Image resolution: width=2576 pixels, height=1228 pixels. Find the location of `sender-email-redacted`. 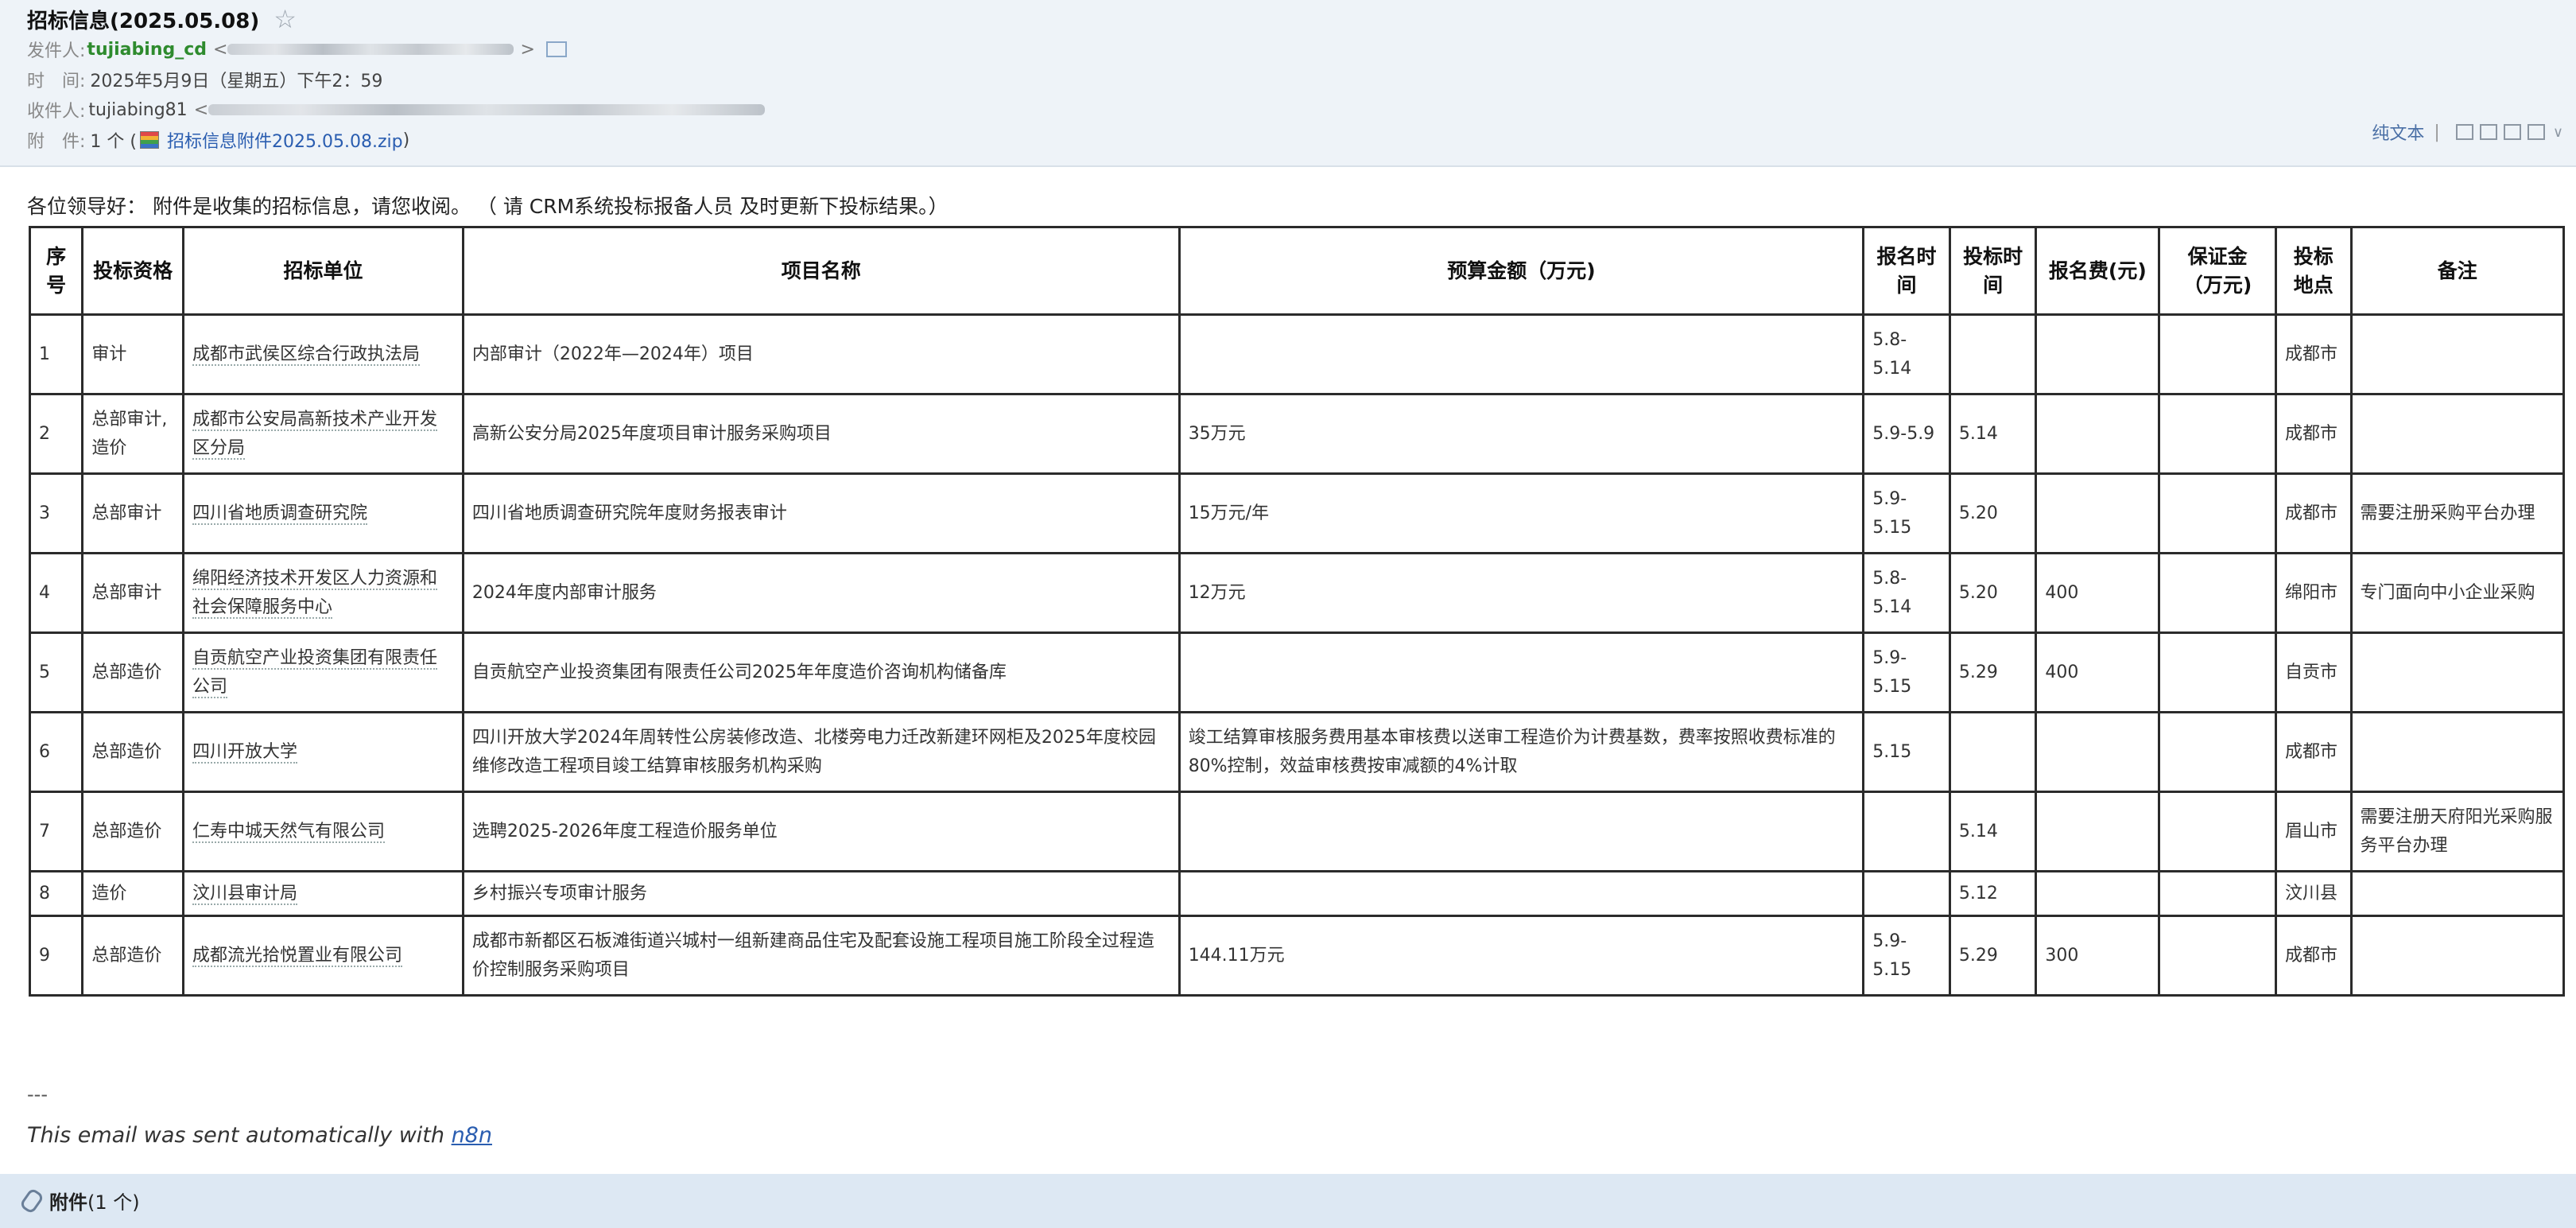

sender-email-redacted is located at coordinates (371, 49).